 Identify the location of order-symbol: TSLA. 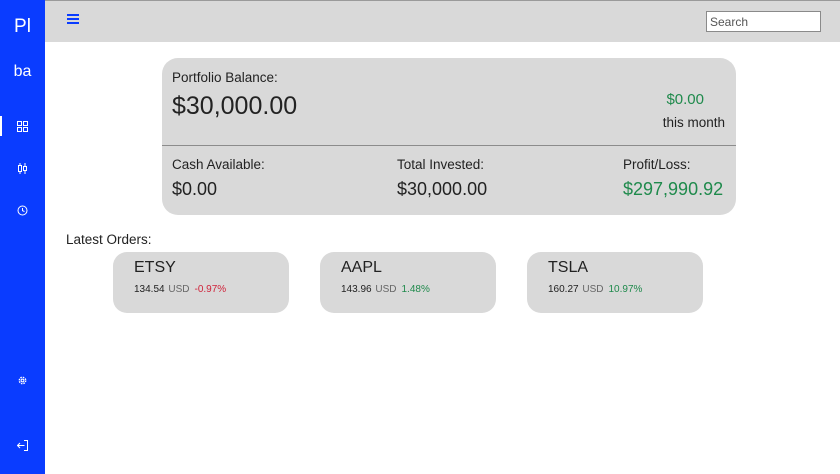
(568, 267).